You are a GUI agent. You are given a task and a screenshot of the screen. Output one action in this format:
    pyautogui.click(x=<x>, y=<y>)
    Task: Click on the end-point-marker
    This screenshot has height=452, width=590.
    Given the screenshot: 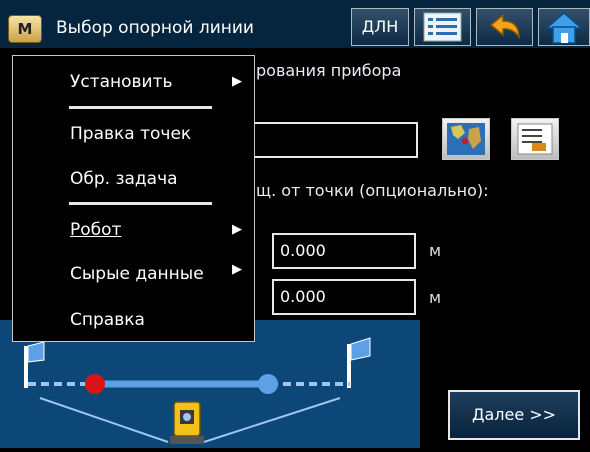 What is the action you would take?
    pyautogui.click(x=268, y=384)
    